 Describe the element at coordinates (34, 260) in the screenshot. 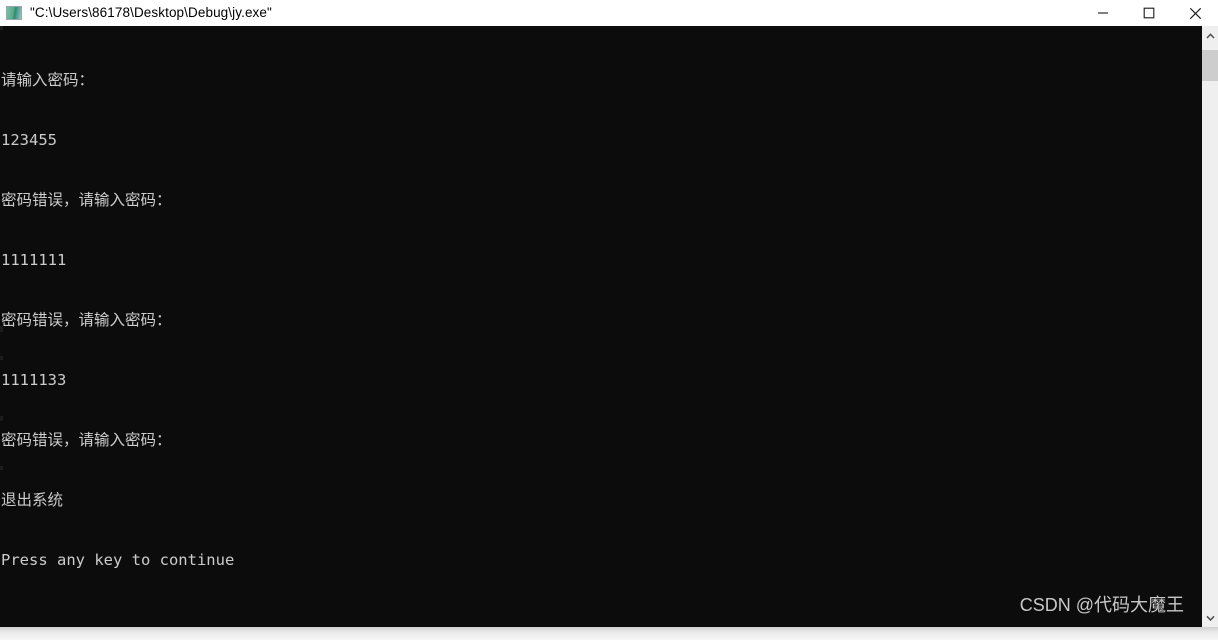

I see `console-line: 1111111` at that location.